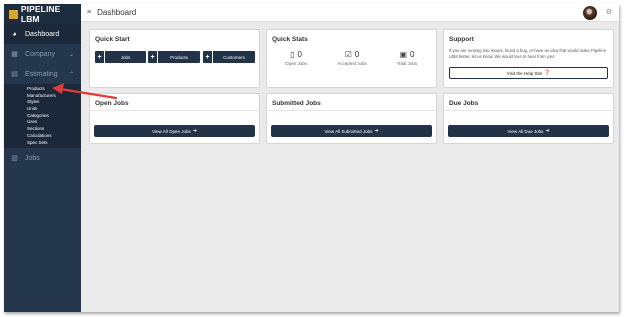  I want to click on submenu-item-calculations: Calculations, so click(54, 136).